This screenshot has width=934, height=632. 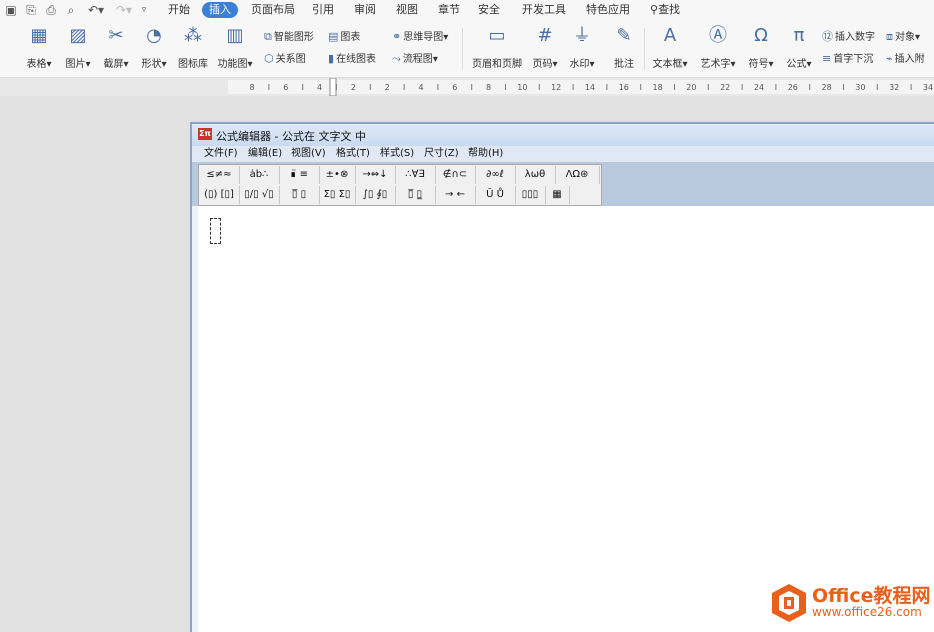 I want to click on table-icon: ▦, so click(x=39, y=35).